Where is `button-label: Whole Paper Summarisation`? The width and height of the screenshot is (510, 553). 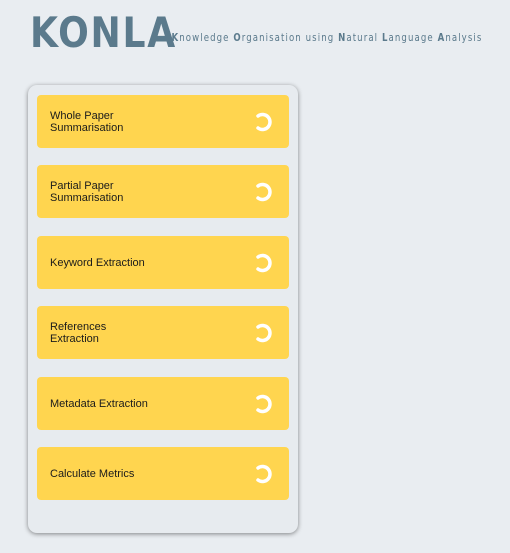 button-label: Whole Paper Summarisation is located at coordinates (87, 121).